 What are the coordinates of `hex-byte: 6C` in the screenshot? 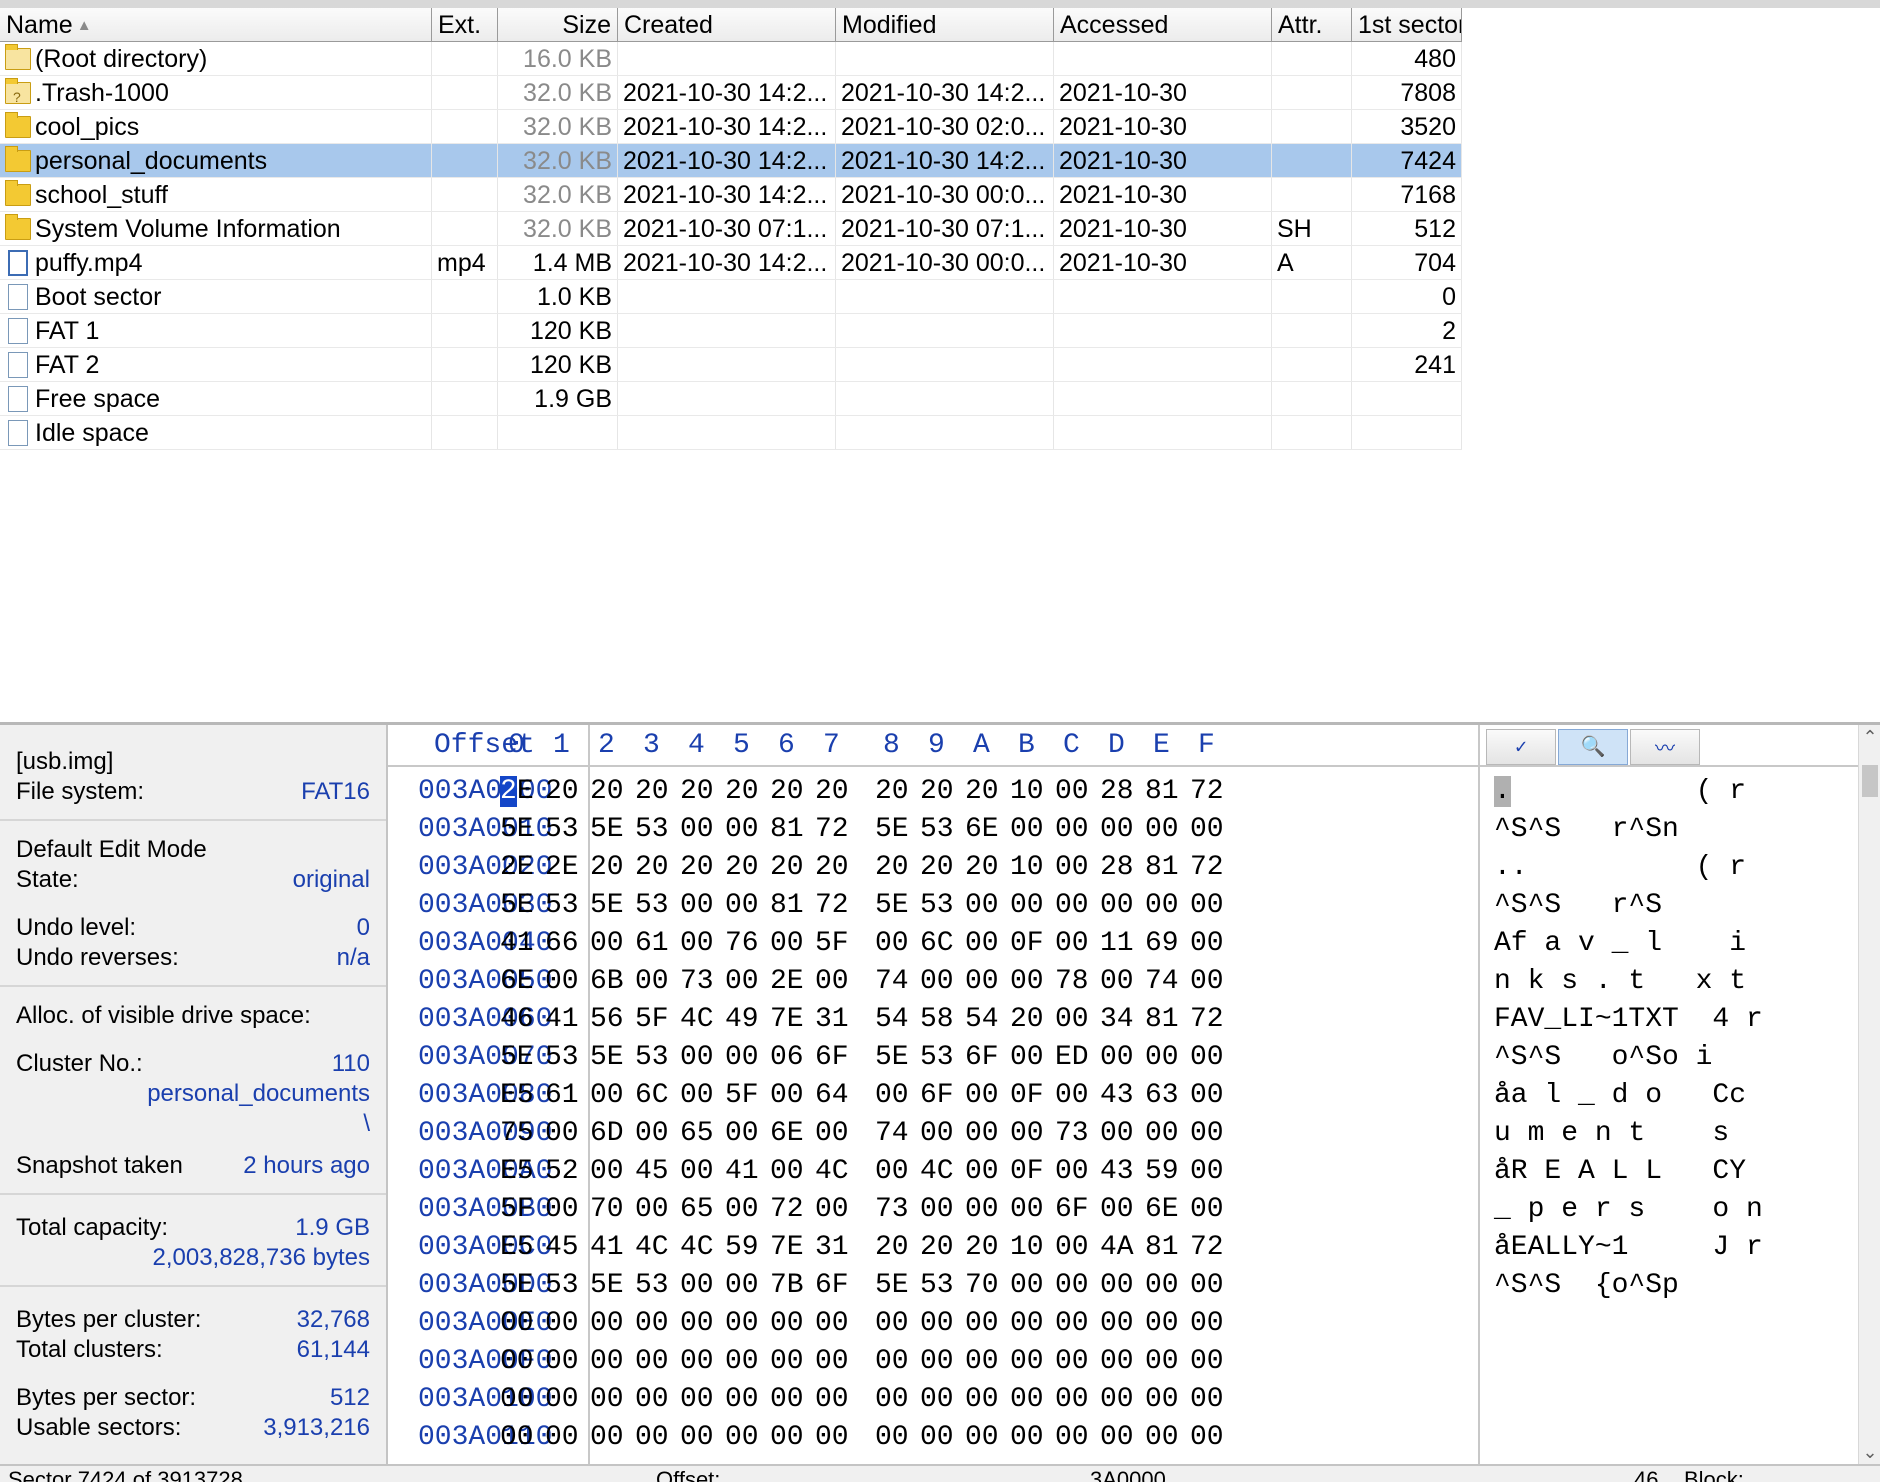 It's located at (937, 944).